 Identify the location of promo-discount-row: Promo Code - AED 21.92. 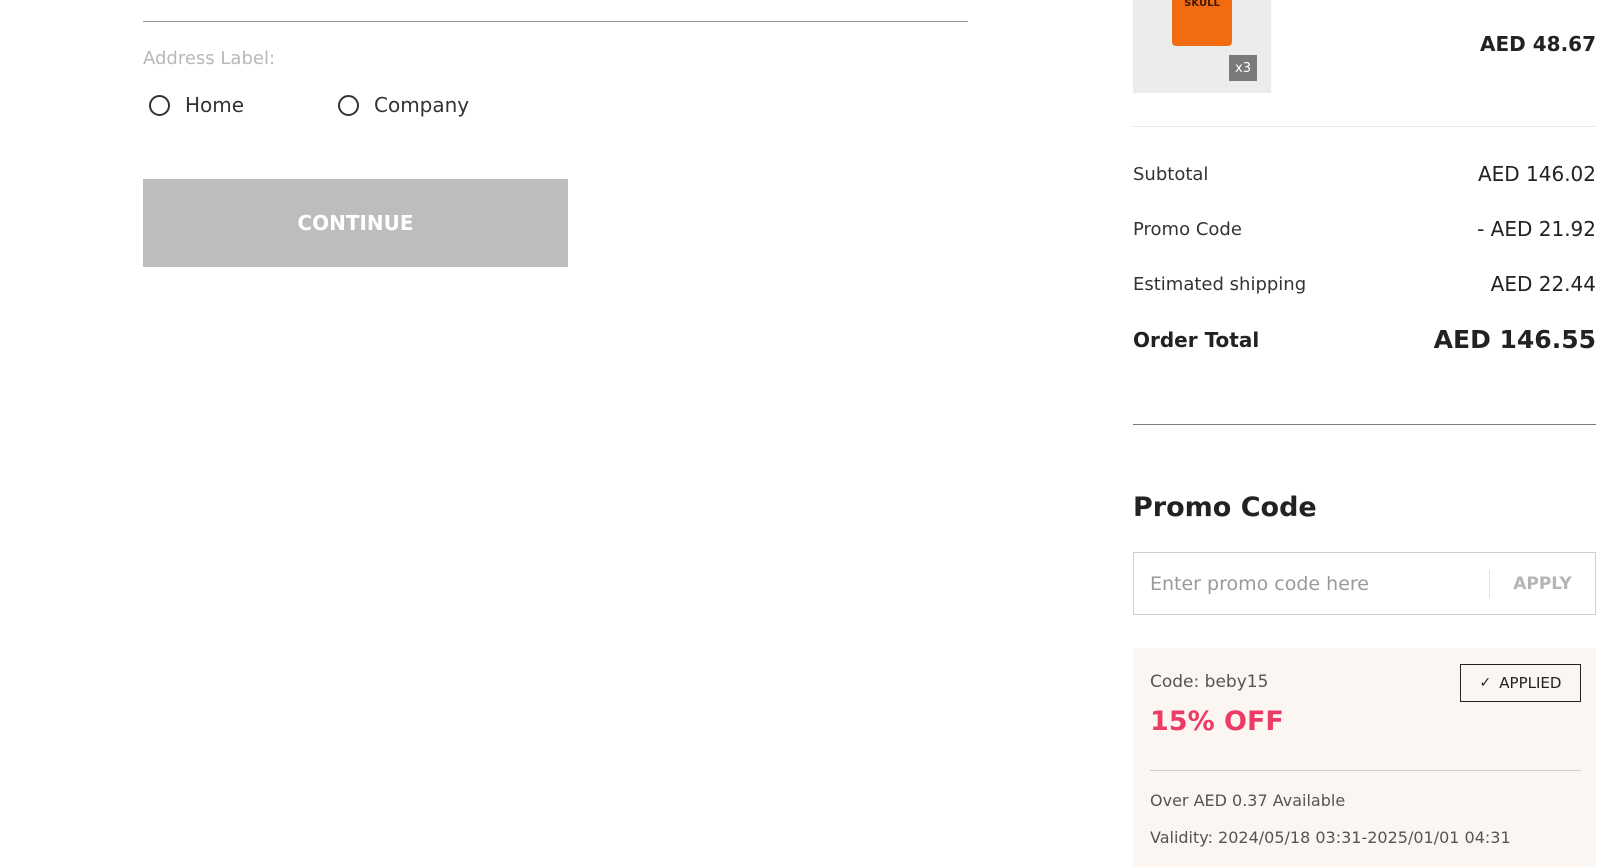
(1364, 229).